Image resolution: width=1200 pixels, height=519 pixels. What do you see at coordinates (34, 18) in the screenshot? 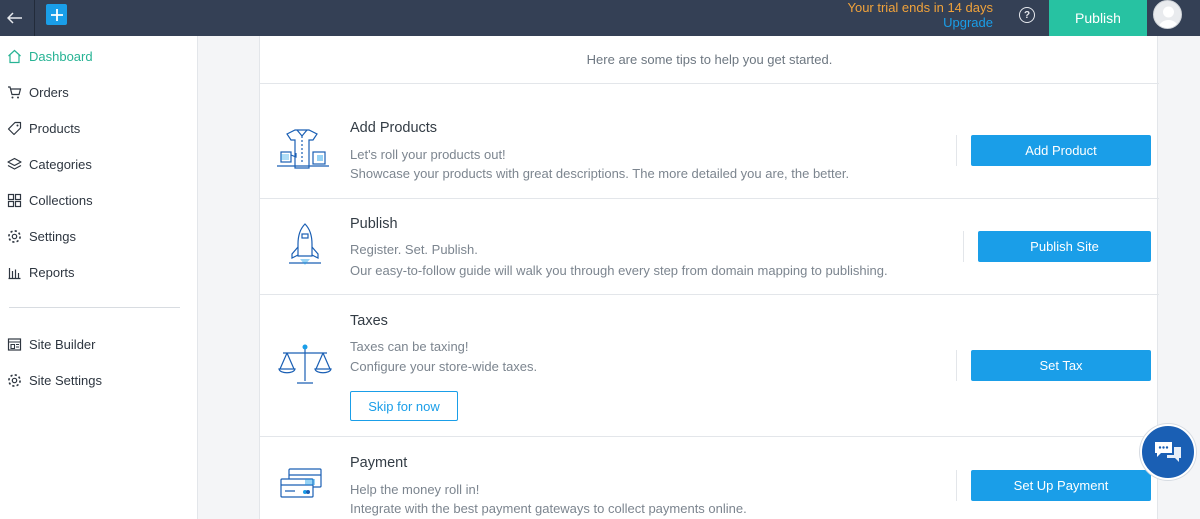
I see `topbar-divider` at bounding box center [34, 18].